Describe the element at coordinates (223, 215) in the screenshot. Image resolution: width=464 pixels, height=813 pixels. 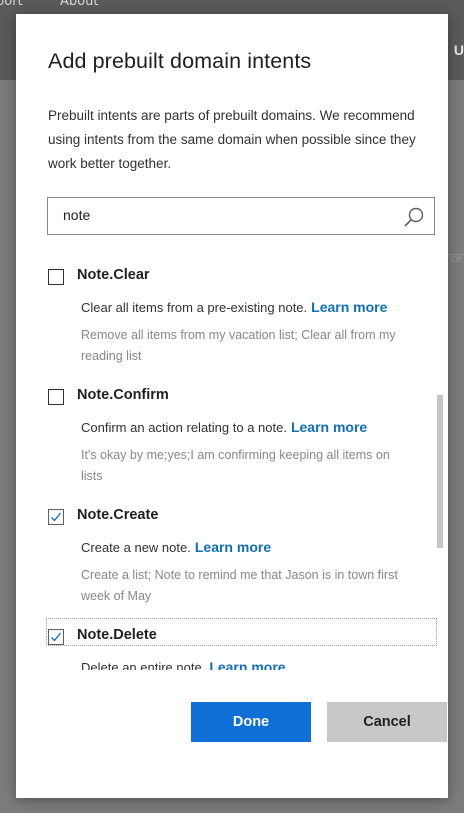
I see `search-input` at that location.